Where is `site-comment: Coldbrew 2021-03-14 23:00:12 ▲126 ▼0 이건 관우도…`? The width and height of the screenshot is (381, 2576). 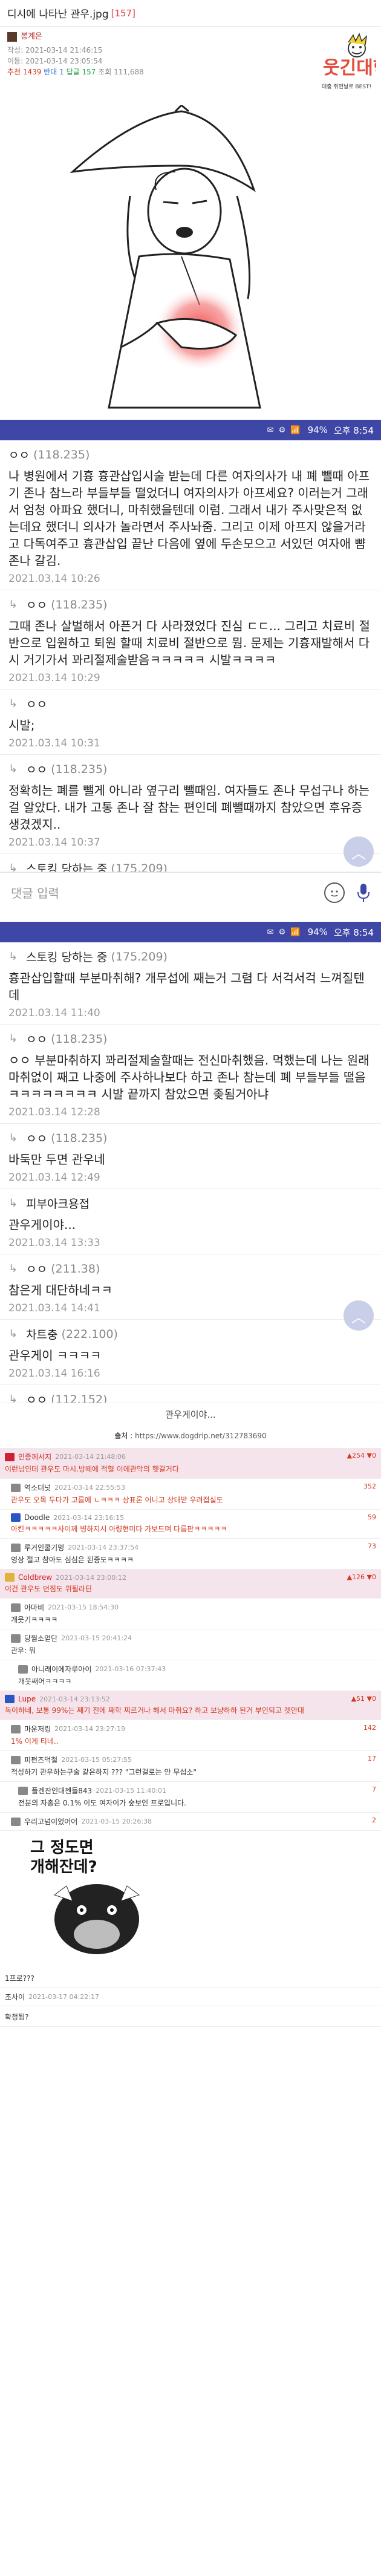
site-comment: Coldbrew 2021-03-14 23:00:12 ▲126 ▼0 이건 관우도… is located at coordinates (190, 1584).